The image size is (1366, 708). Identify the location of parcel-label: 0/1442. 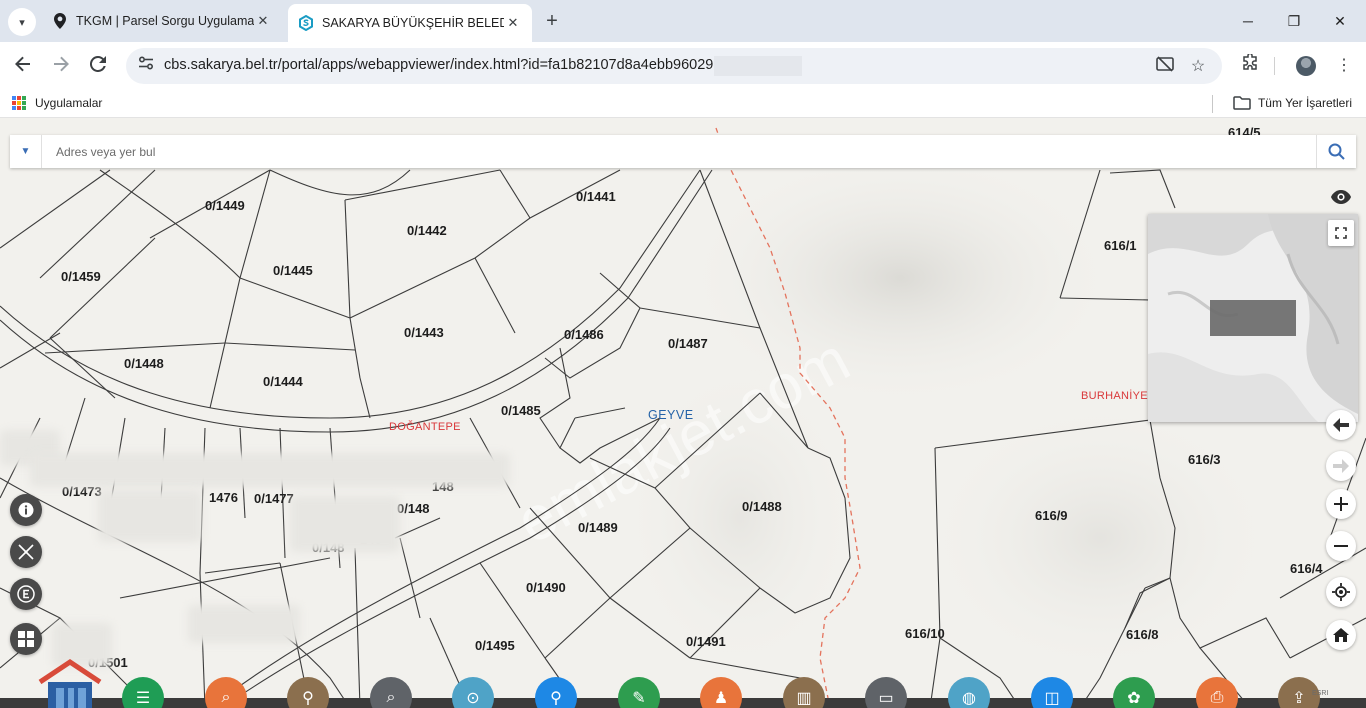
(427, 230).